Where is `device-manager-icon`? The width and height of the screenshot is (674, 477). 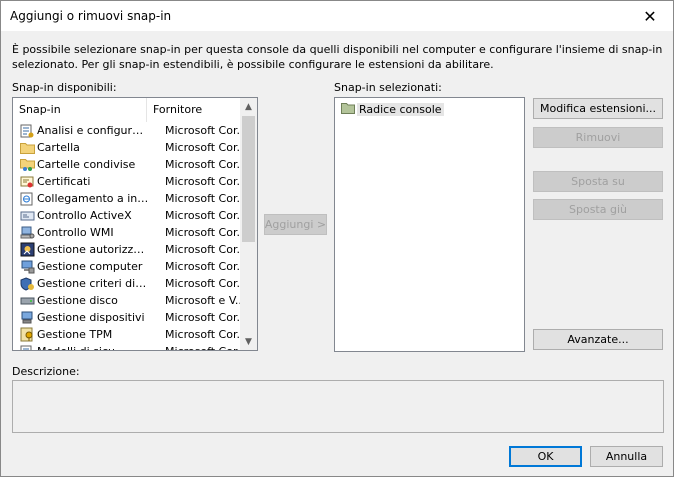
device-manager-icon is located at coordinates (27, 317).